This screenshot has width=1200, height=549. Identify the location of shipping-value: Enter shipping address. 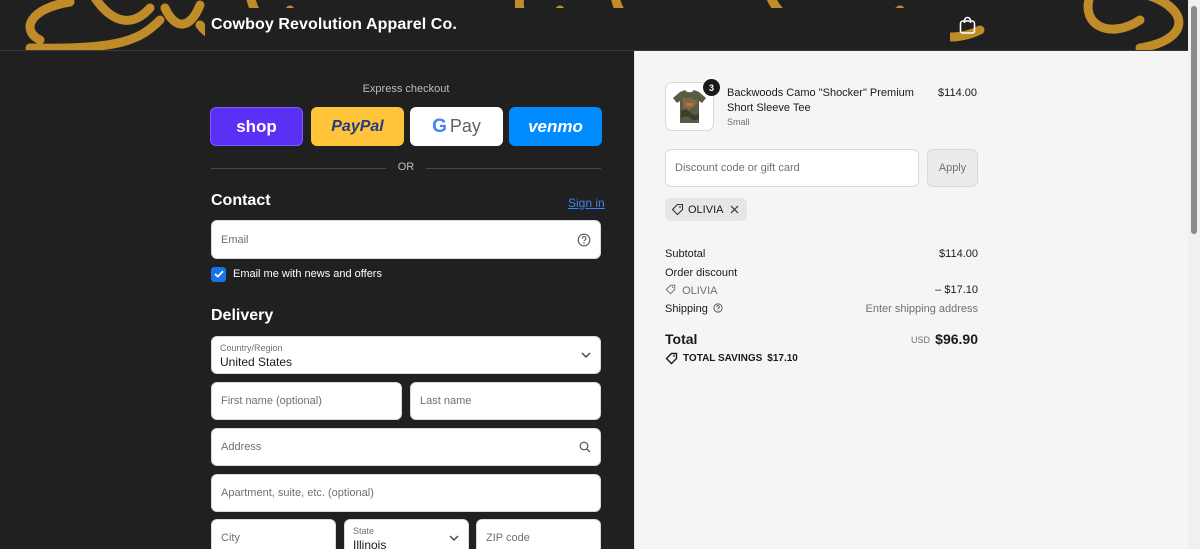
(921, 309).